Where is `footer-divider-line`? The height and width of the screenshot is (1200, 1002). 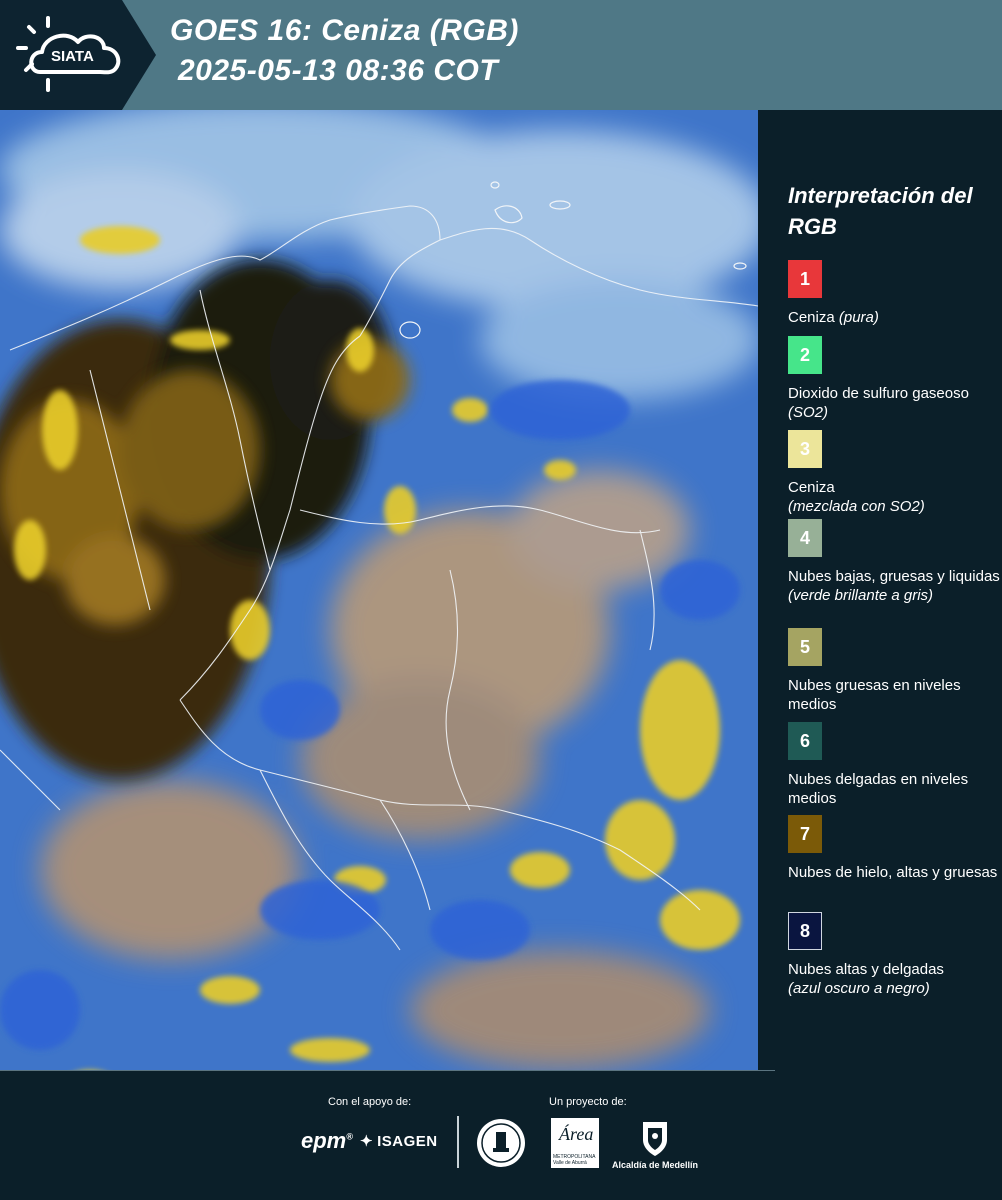 footer-divider-line is located at coordinates (387, 1070).